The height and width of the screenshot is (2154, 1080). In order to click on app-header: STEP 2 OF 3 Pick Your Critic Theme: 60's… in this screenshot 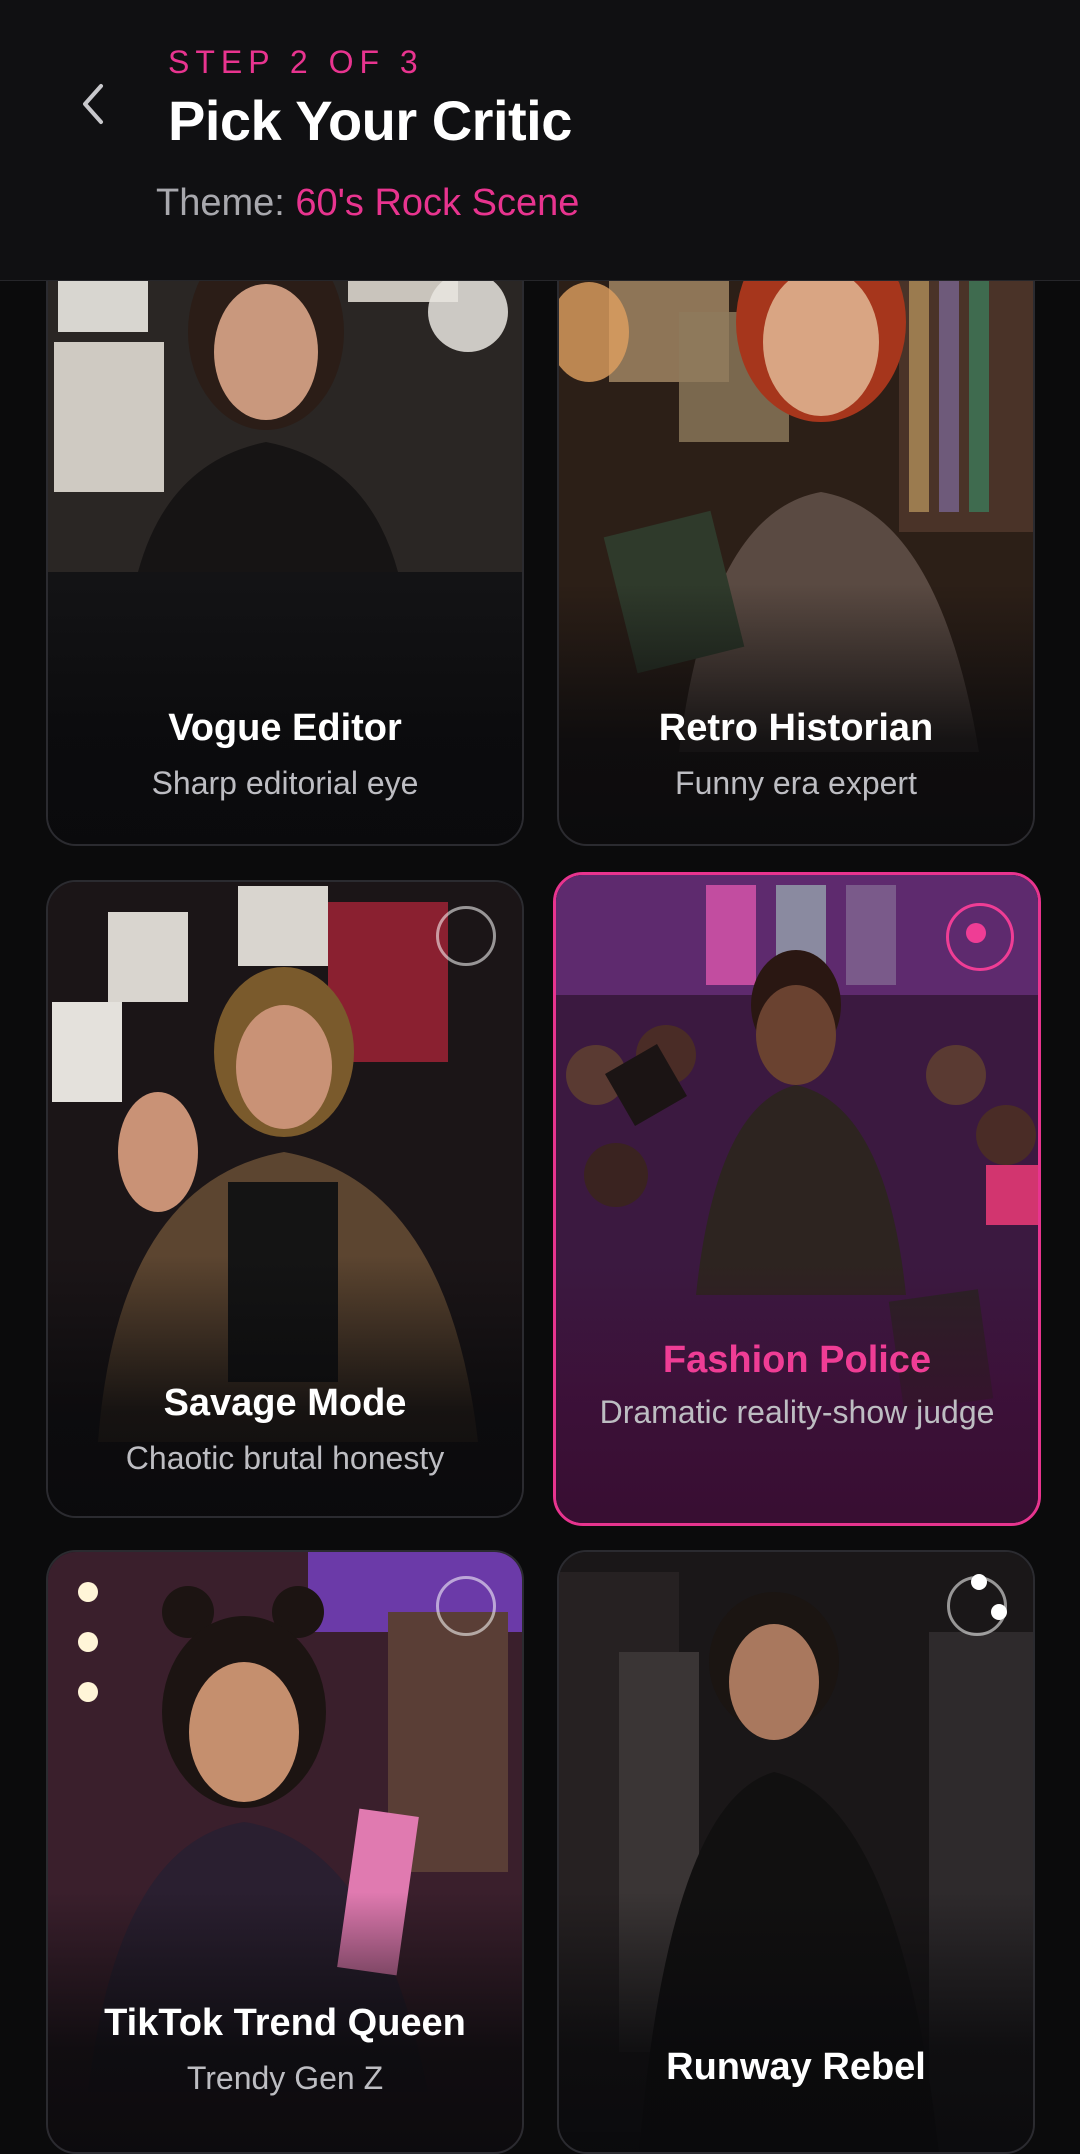, I will do `click(540, 140)`.